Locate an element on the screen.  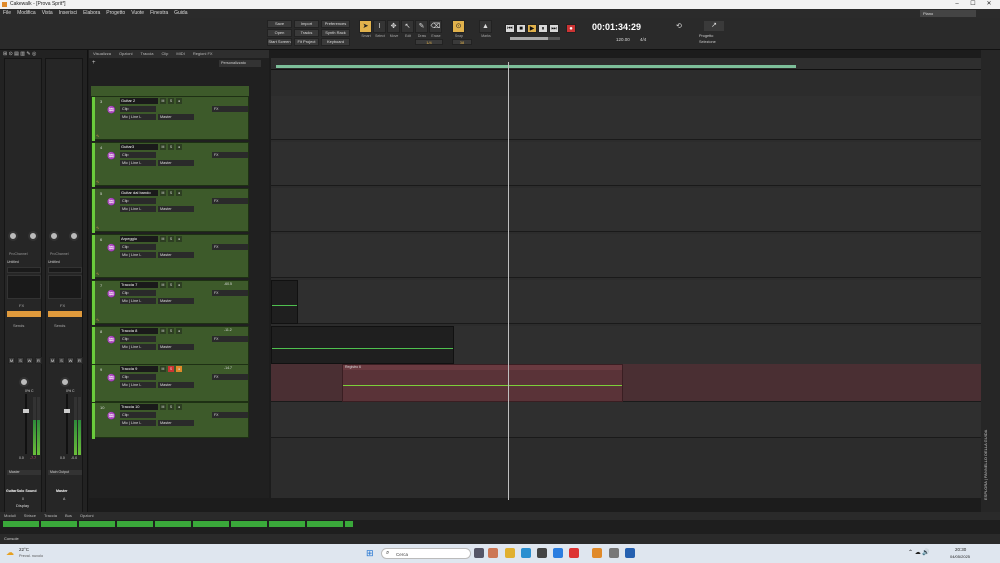
browser-panel-label: ESPLORA | PANNELLO DELLA GUIDA is located at coordinates (990, 350).